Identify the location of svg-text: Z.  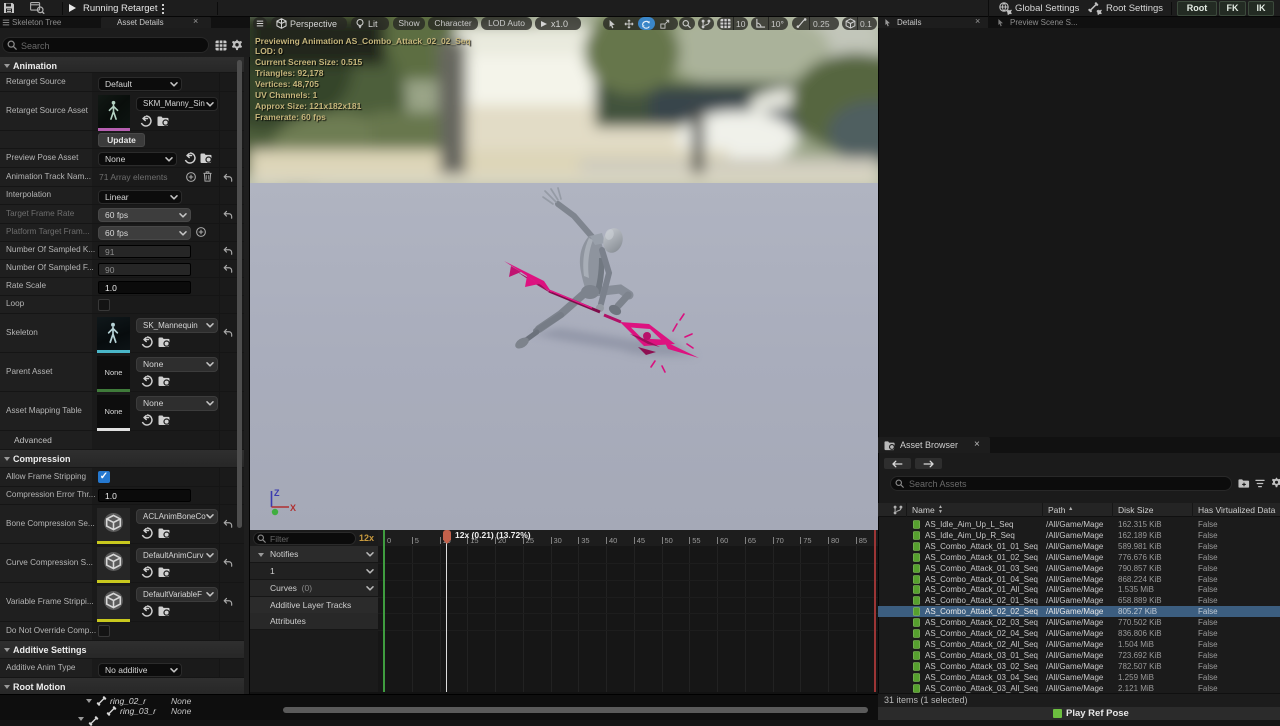
(277, 493).